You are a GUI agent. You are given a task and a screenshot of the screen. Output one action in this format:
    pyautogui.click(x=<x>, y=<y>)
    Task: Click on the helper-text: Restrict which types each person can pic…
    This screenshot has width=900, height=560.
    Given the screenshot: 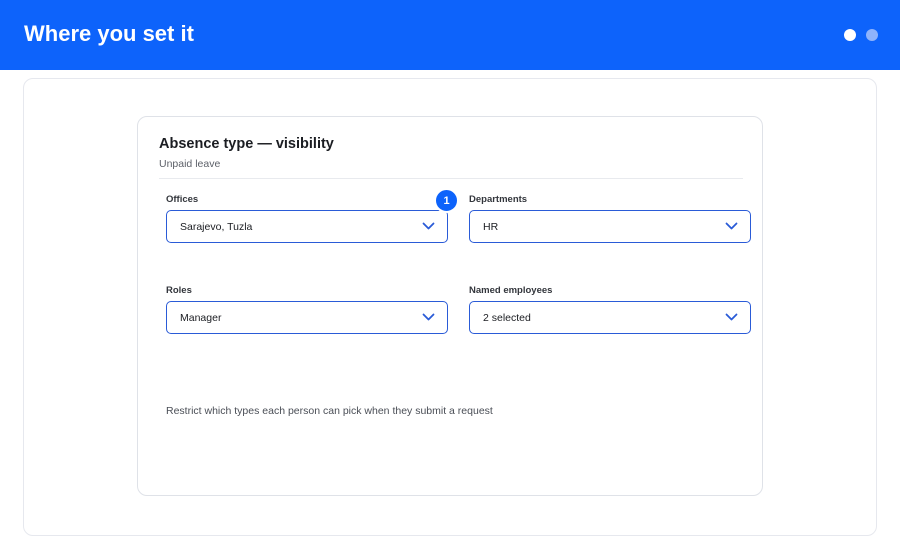 What is the action you would take?
    pyautogui.click(x=329, y=411)
    